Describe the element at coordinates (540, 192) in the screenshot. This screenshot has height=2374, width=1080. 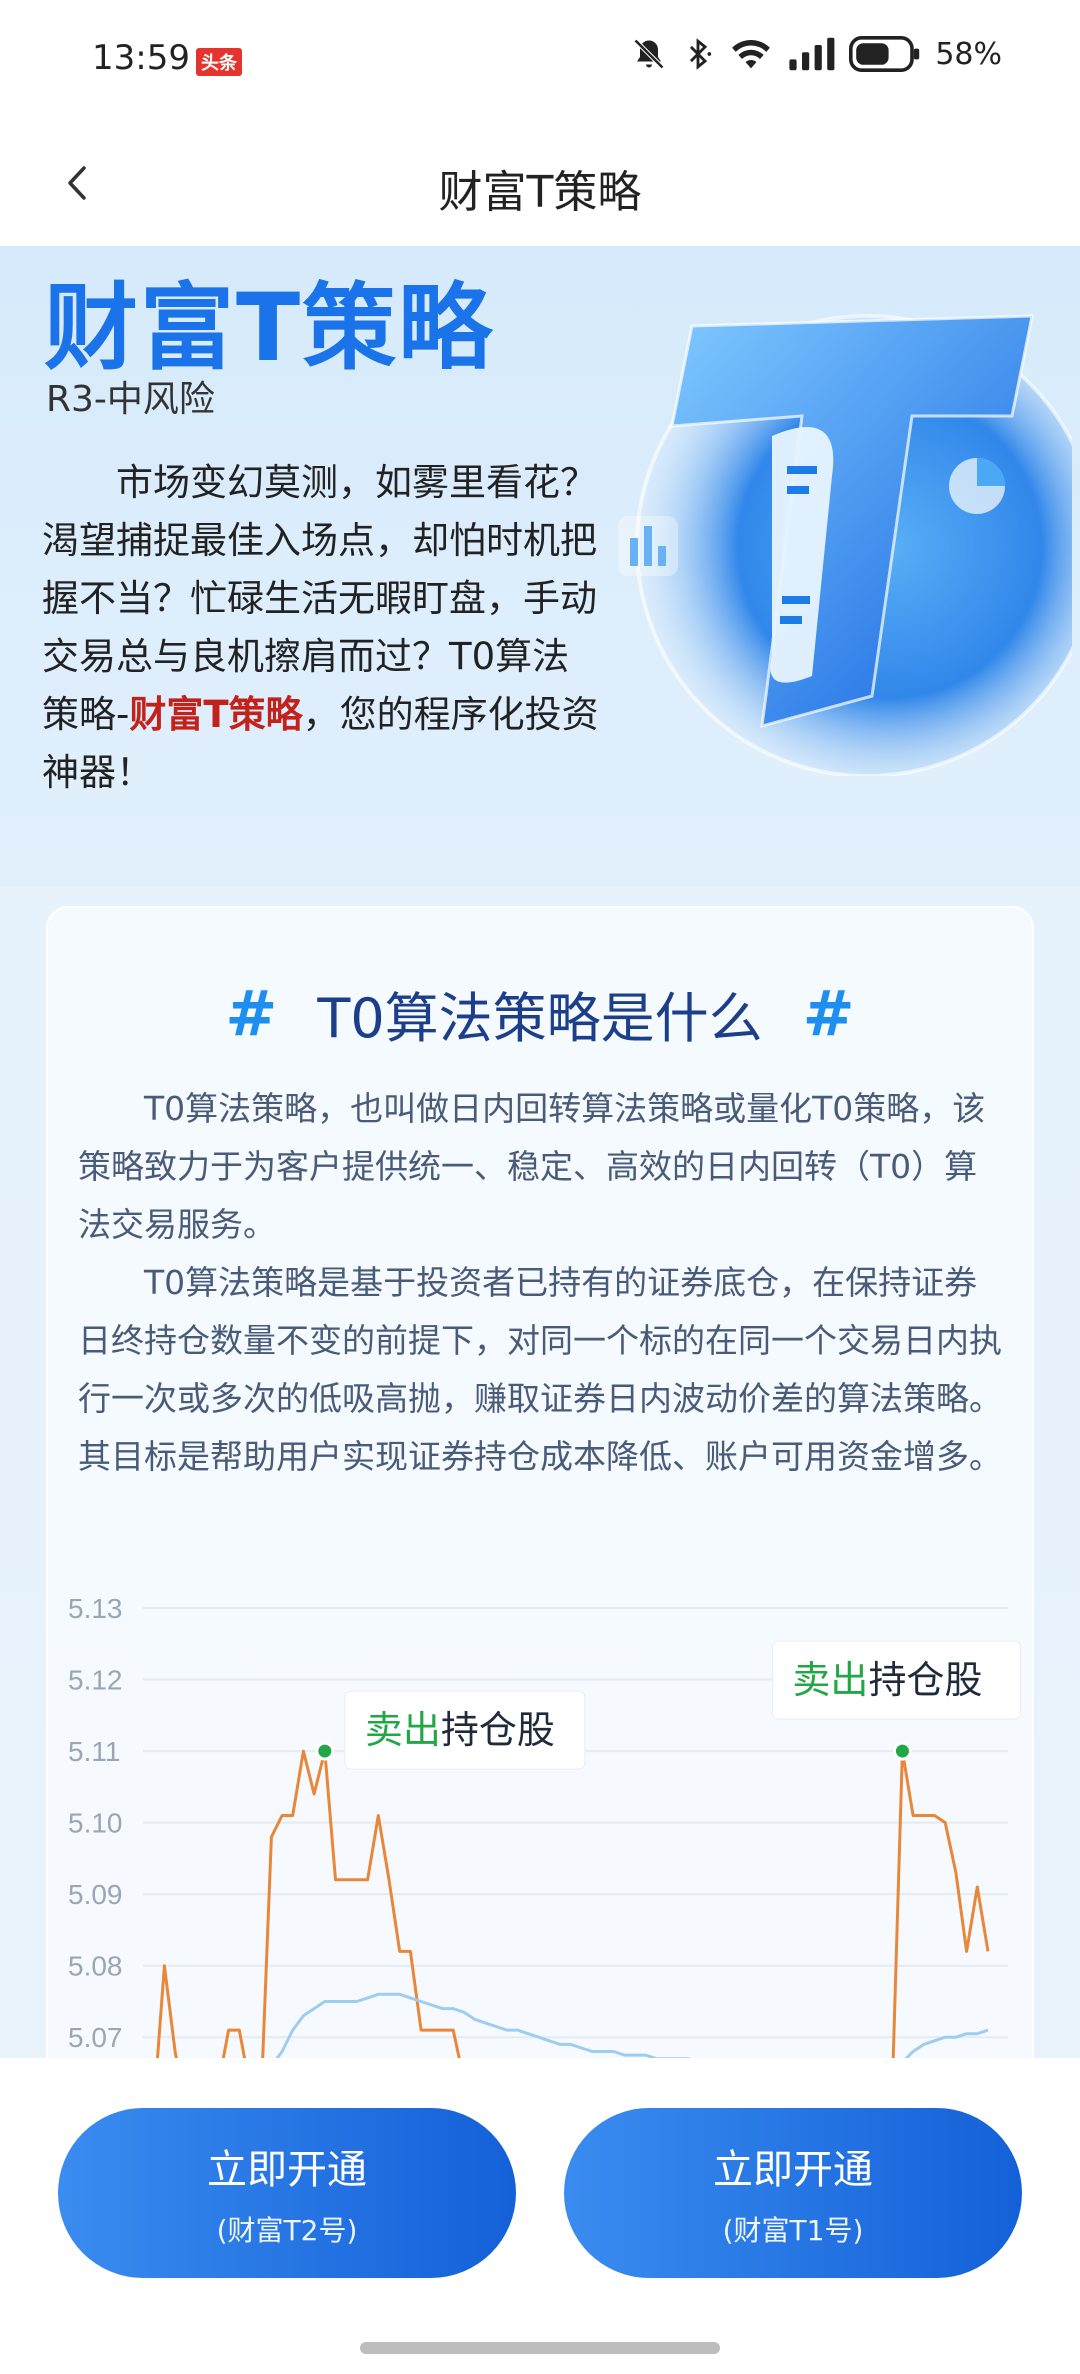
I see `page-title: 财富T策略` at that location.